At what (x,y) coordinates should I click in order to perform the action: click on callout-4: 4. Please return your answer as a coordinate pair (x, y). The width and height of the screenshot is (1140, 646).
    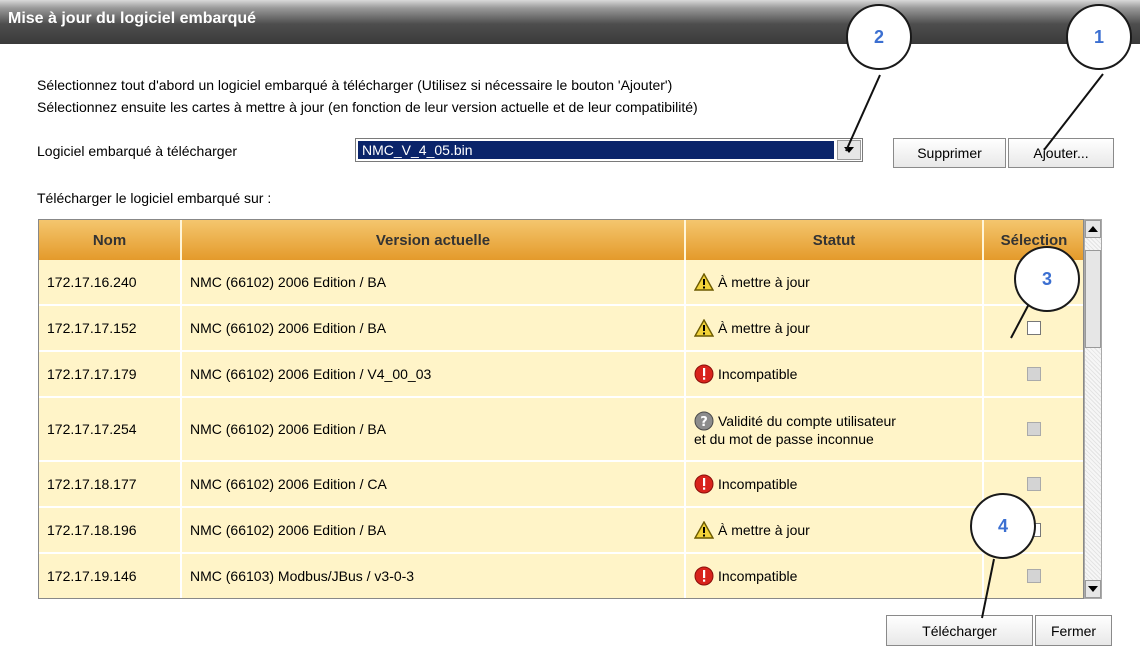
    Looking at the image, I should click on (1003, 526).